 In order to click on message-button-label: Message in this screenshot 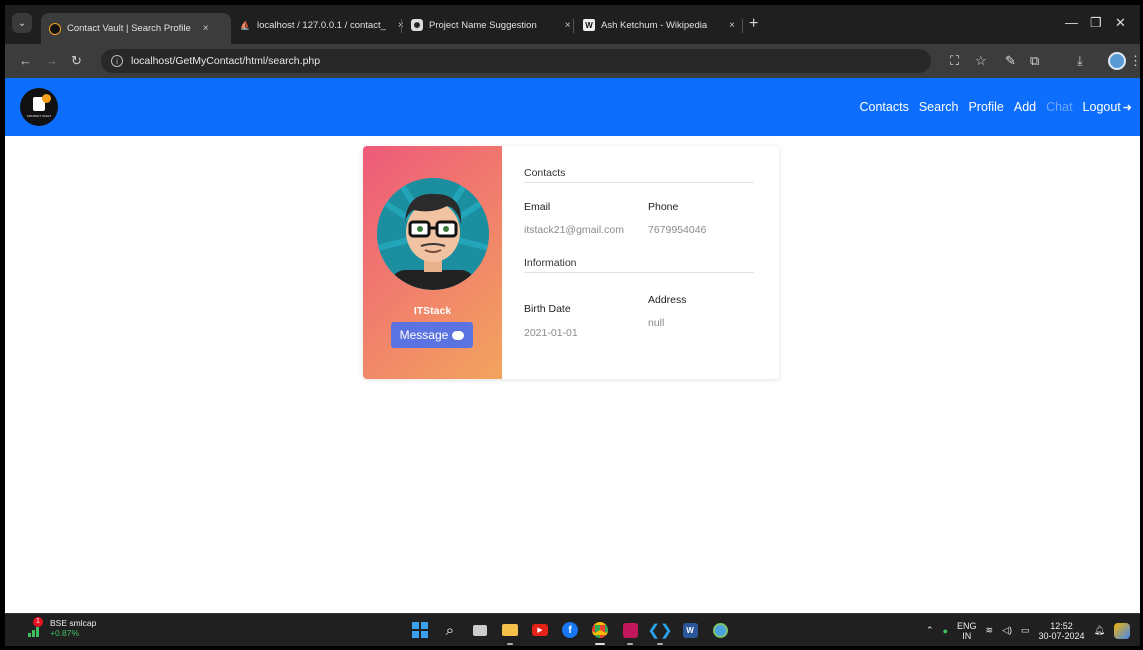, I will do `click(424, 335)`.